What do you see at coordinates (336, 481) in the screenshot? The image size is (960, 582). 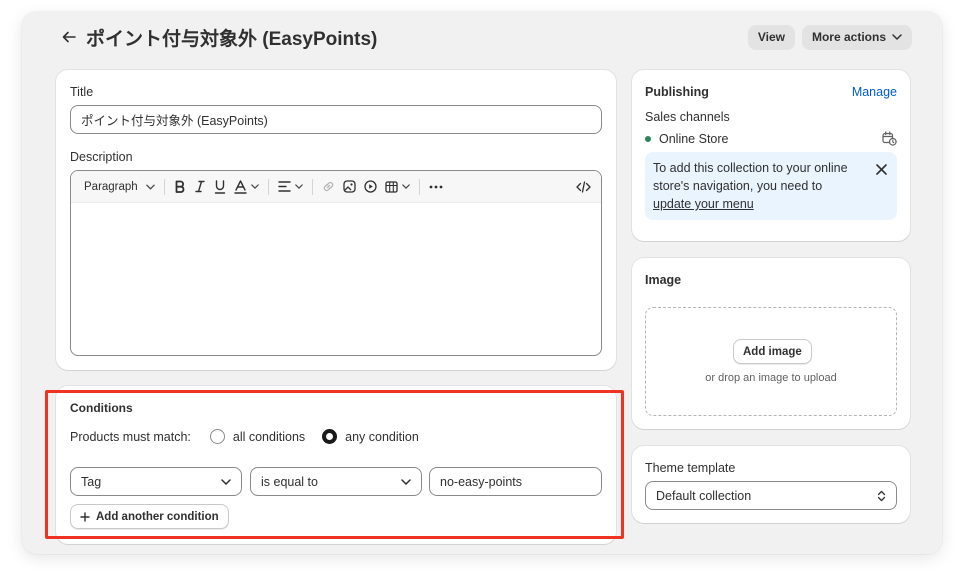 I see `condition-operator-select: is equal to` at bounding box center [336, 481].